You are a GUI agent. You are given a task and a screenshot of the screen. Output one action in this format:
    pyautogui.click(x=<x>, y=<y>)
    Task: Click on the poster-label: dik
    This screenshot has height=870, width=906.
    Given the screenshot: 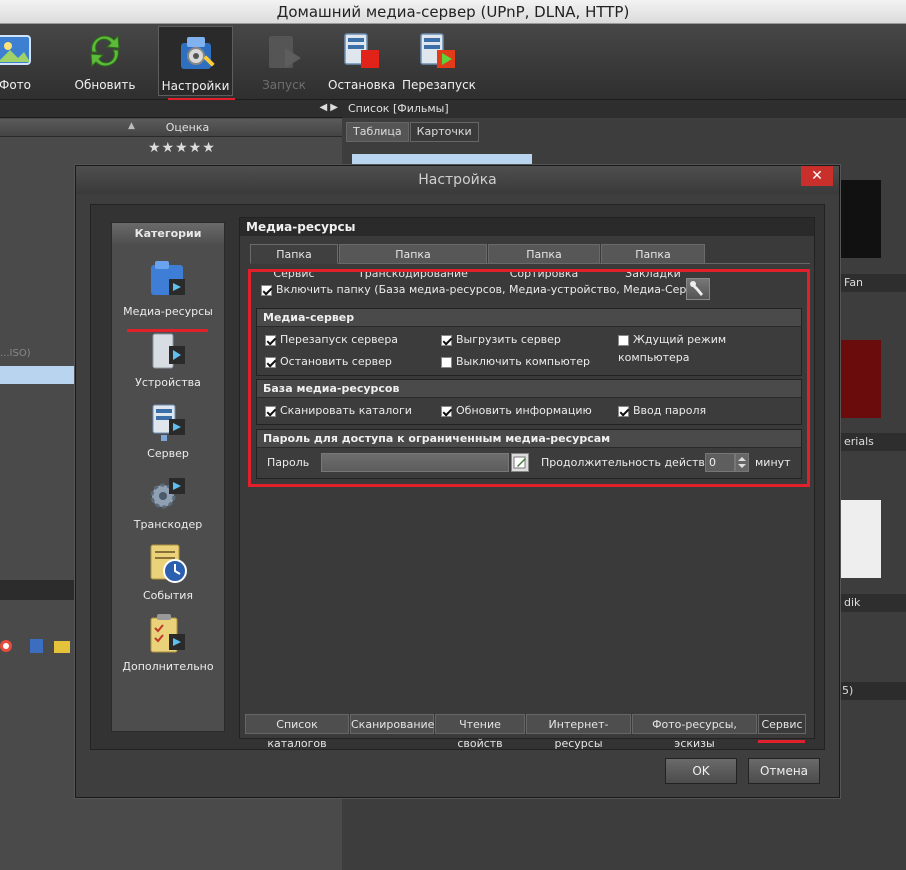 What is the action you would take?
    pyautogui.click(x=868, y=603)
    